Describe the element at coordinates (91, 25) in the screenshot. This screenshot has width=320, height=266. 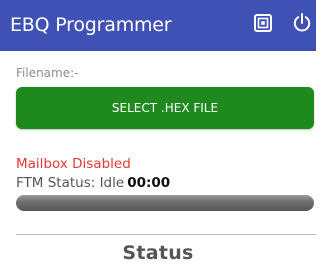
I see `app-title: EBQ Programmer` at that location.